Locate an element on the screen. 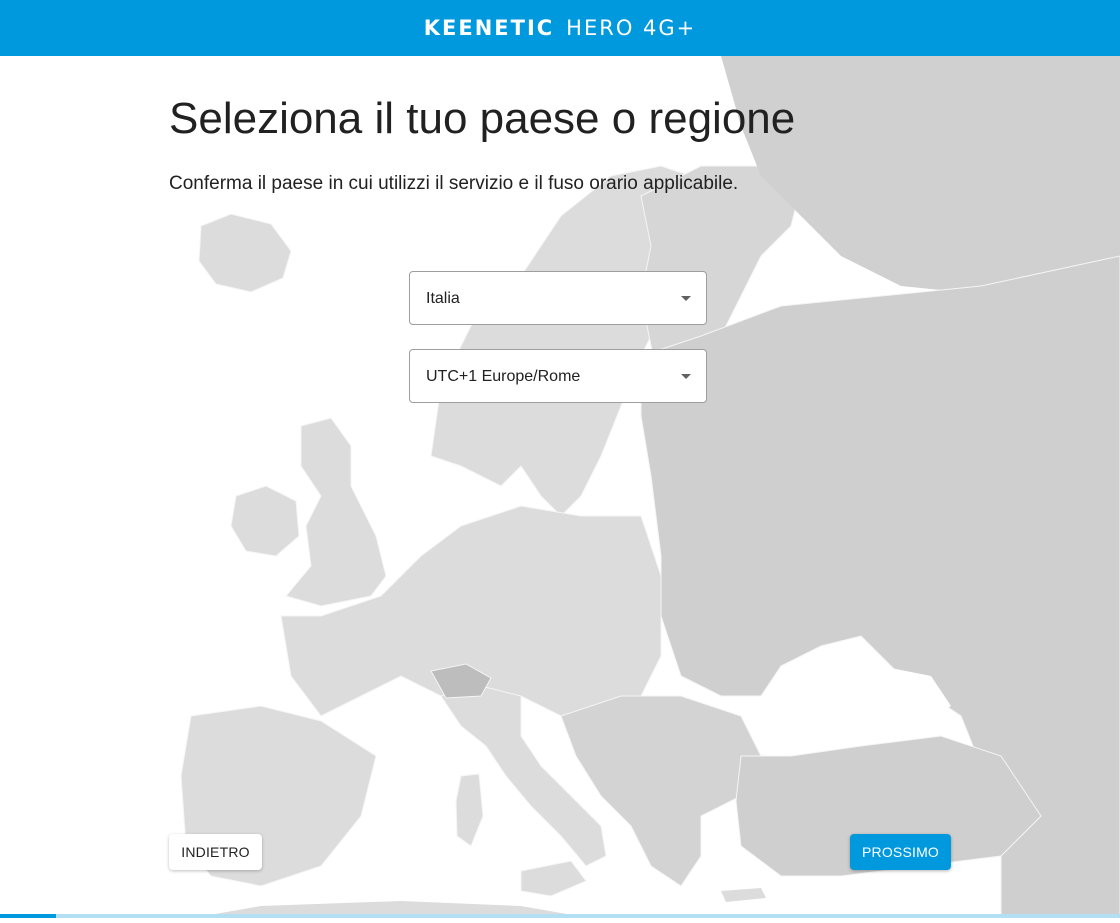 This screenshot has height=923, width=1120. map-sicily is located at coordinates (553, 878).